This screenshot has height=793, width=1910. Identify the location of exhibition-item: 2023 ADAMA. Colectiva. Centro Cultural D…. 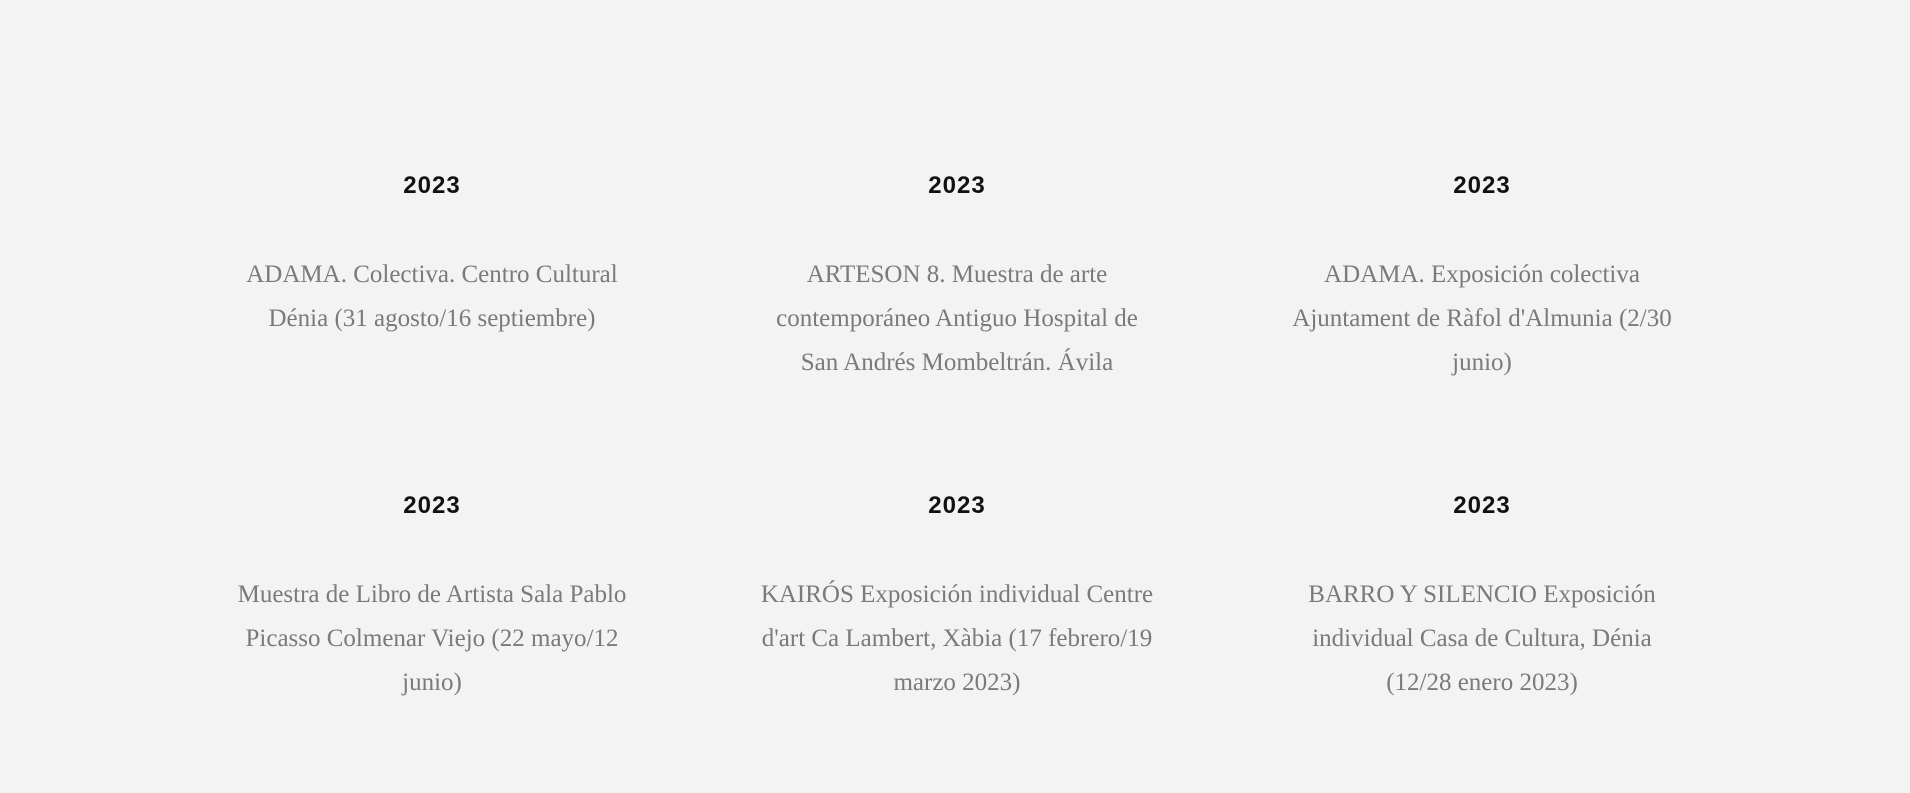
(432, 256).